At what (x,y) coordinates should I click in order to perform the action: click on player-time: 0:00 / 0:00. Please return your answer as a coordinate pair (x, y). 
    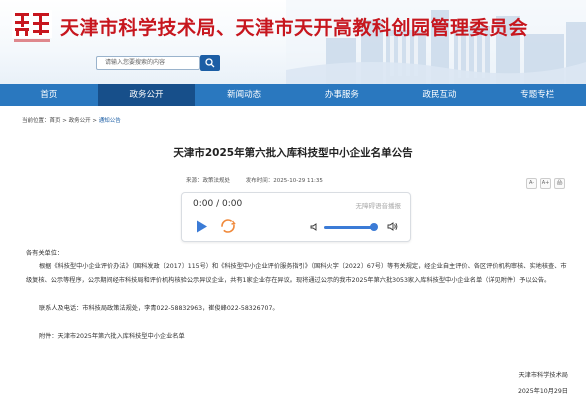
    Looking at the image, I should click on (218, 204).